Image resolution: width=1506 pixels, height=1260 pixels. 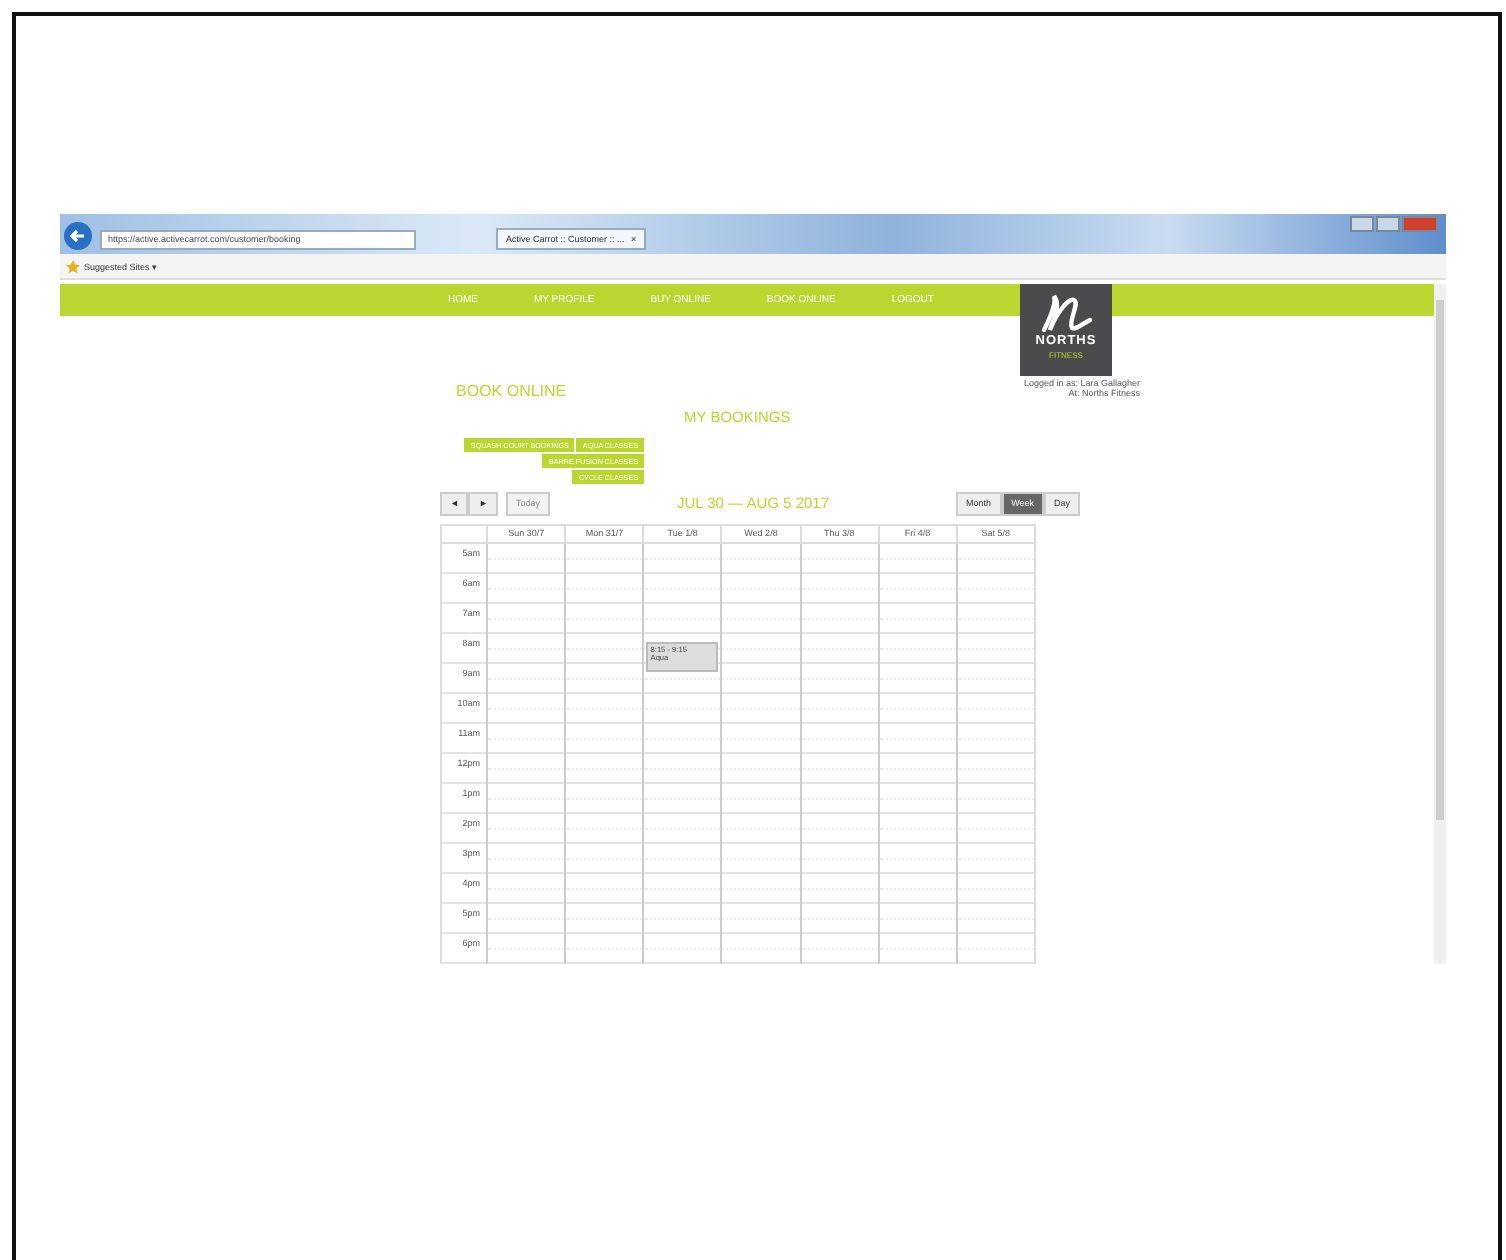 I want to click on maximize-button, so click(x=1388, y=224).